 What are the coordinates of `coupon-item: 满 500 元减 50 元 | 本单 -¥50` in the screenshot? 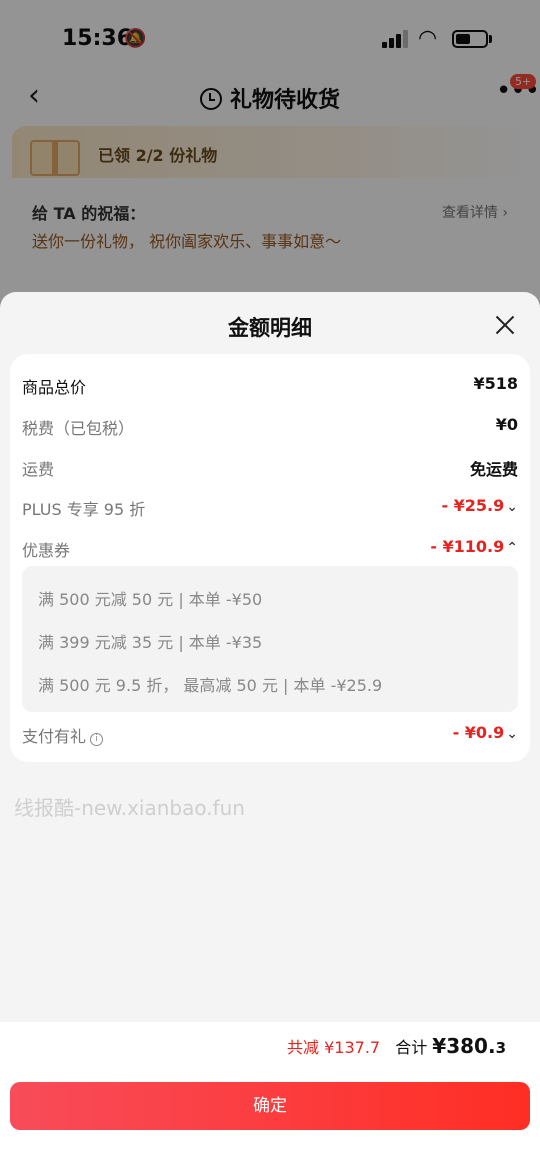 It's located at (150, 599).